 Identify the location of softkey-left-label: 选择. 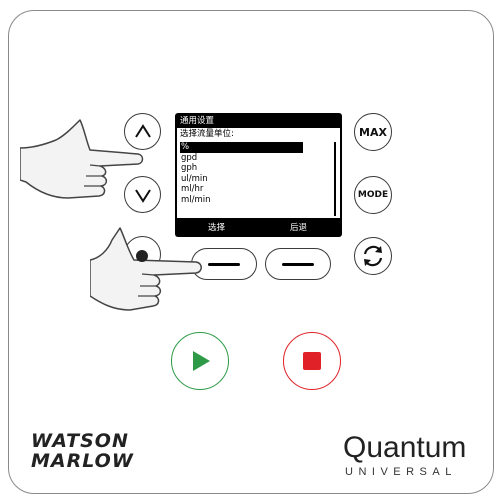
(217, 228).